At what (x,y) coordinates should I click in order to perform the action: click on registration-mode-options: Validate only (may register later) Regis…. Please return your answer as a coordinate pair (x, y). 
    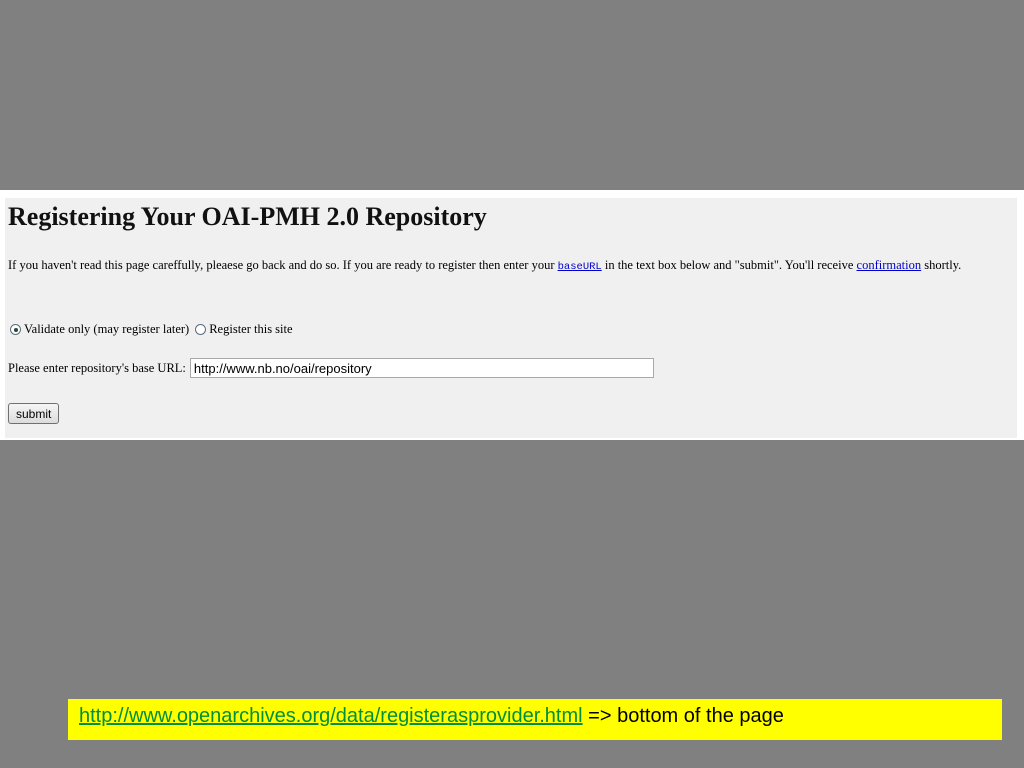
    Looking at the image, I should click on (154, 329).